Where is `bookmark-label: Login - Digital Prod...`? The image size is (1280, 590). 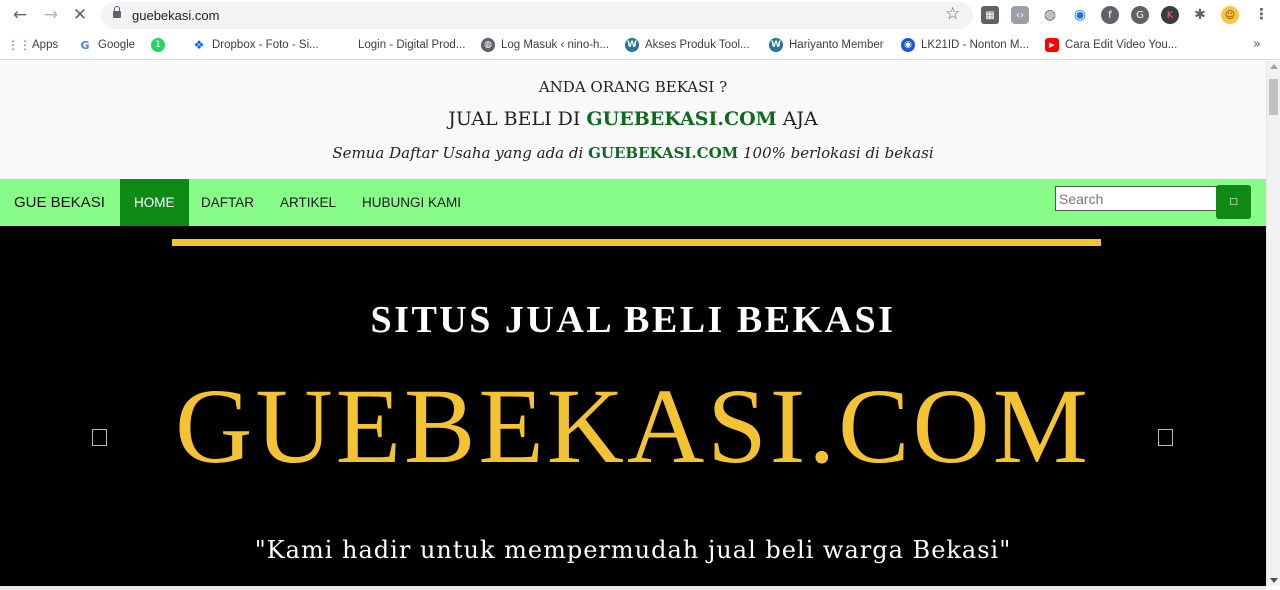 bookmark-label: Login - Digital Prod... is located at coordinates (412, 45).